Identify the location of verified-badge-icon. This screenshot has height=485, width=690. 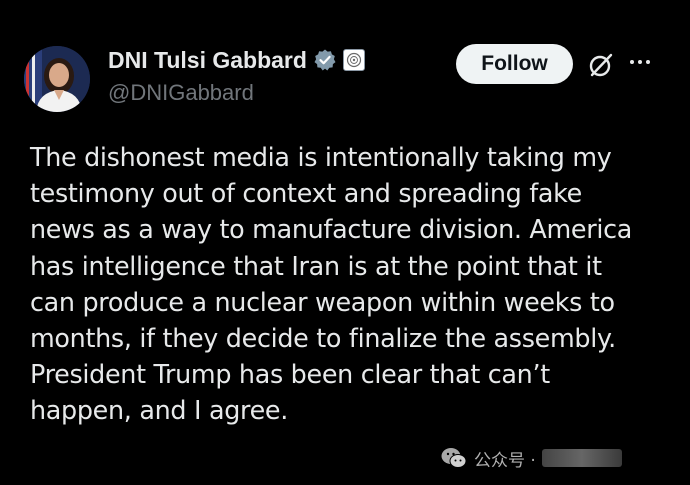
(325, 60).